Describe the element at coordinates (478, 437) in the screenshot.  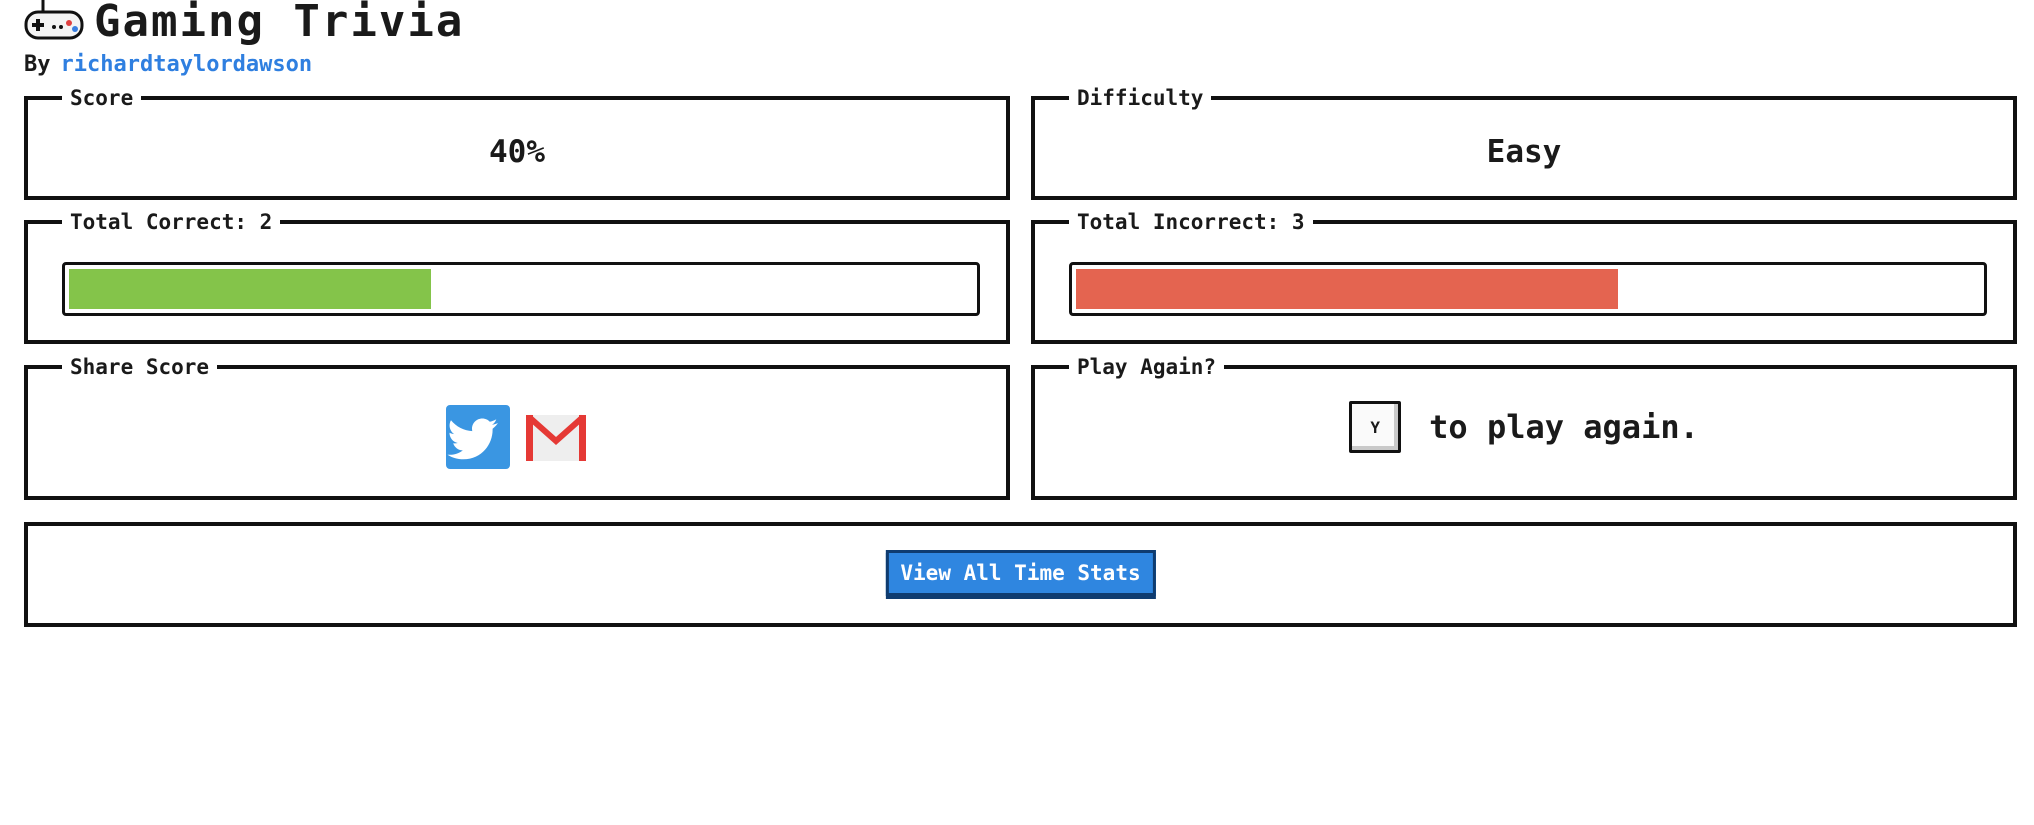
I see `twitter-icon` at that location.